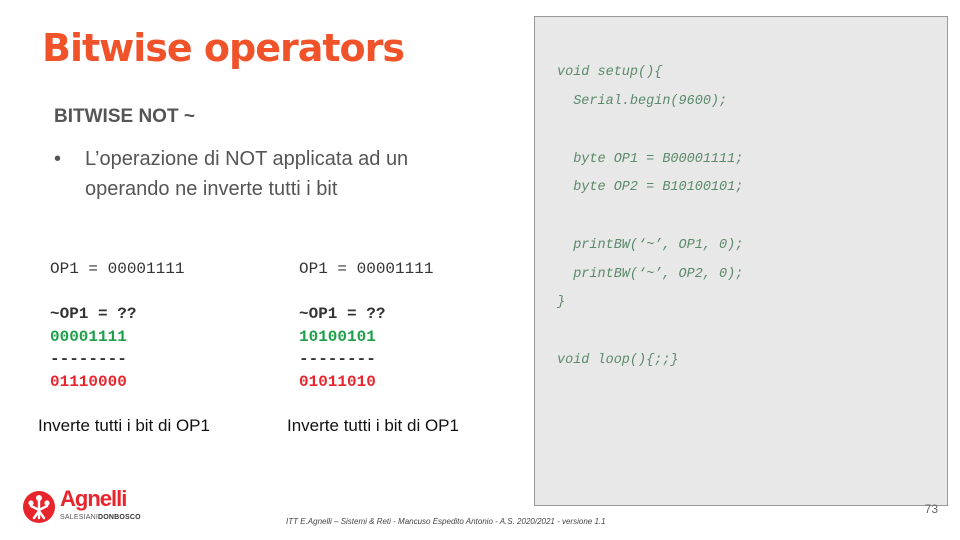 Image resolution: width=960 pixels, height=540 pixels. Describe the element at coordinates (93, 498) in the screenshot. I see `logo-name: Agnelli` at that location.